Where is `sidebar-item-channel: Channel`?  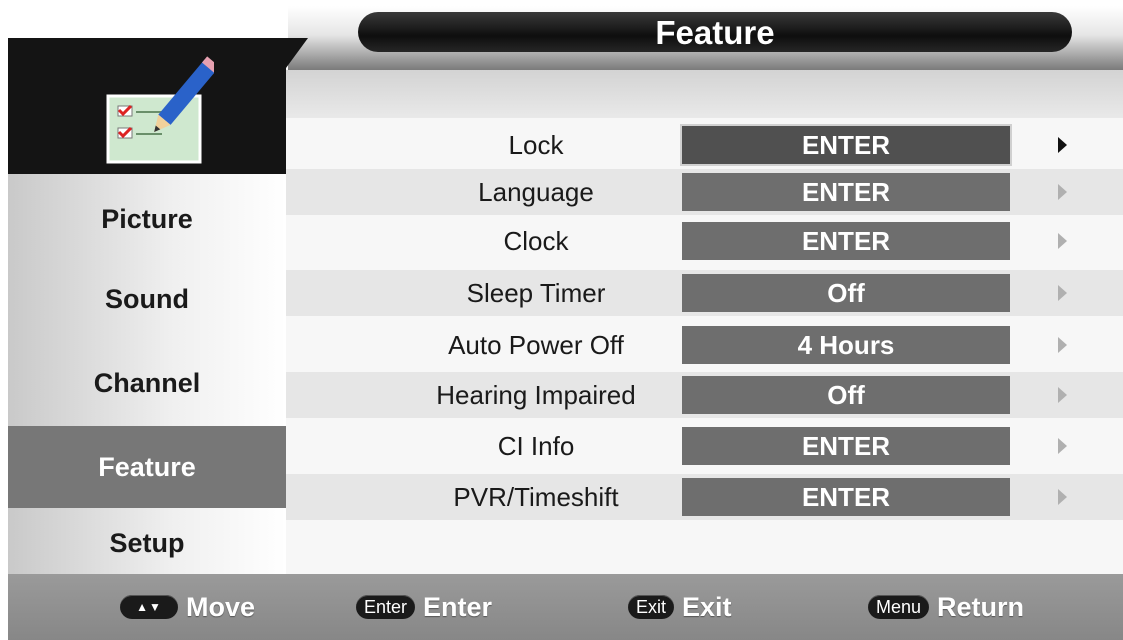 sidebar-item-channel: Channel is located at coordinates (147, 383).